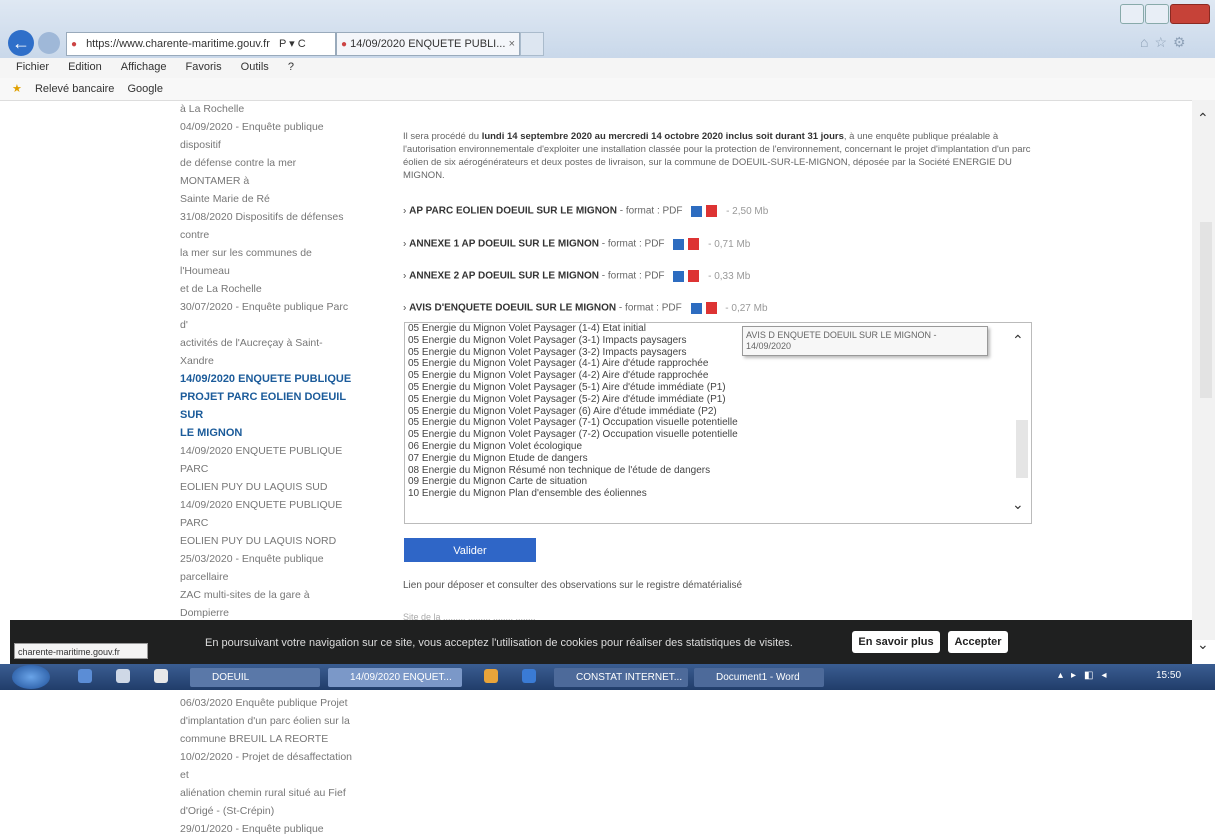  Describe the element at coordinates (255, 677) in the screenshot. I see `taskbar-item-doeuil: DOEUIL` at that location.